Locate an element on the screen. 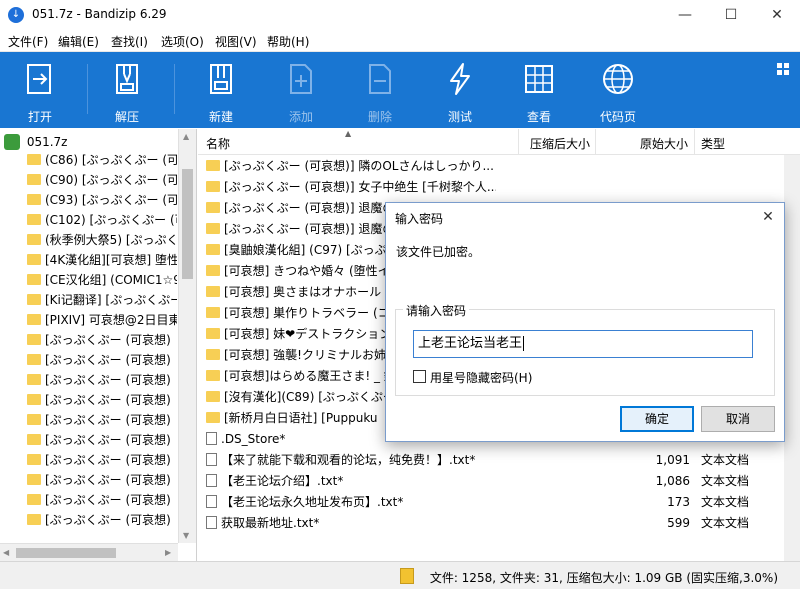  tree-horizontal-scrollbar: ◀ ▶ is located at coordinates (89, 552).